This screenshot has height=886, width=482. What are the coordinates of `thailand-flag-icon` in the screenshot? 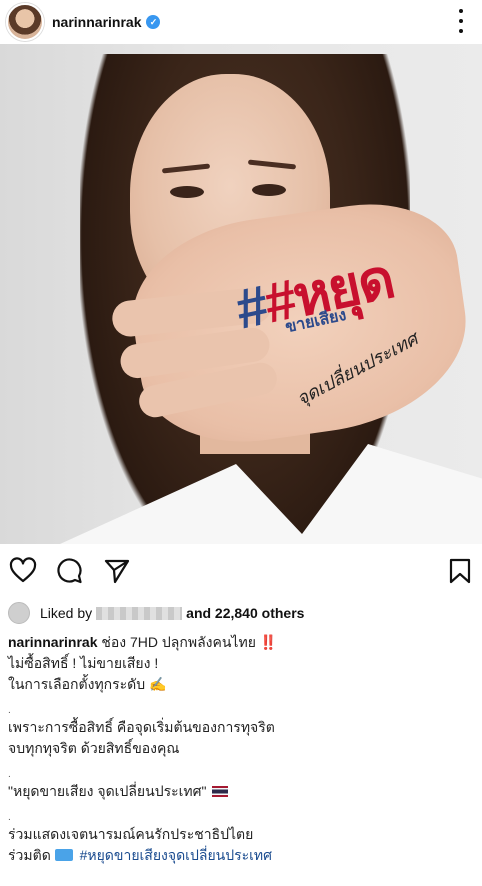 It's located at (219, 791).